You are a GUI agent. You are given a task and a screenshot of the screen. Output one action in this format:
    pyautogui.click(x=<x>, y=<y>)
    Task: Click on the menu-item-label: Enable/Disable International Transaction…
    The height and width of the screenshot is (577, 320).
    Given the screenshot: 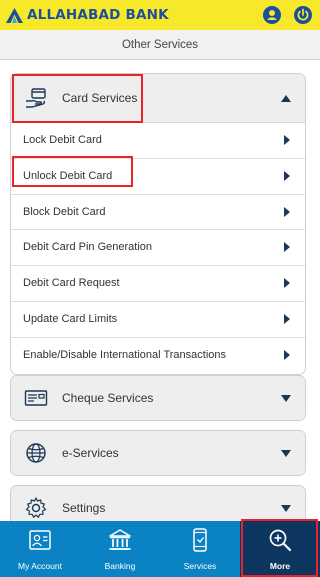 What is the action you would take?
    pyautogui.click(x=125, y=354)
    